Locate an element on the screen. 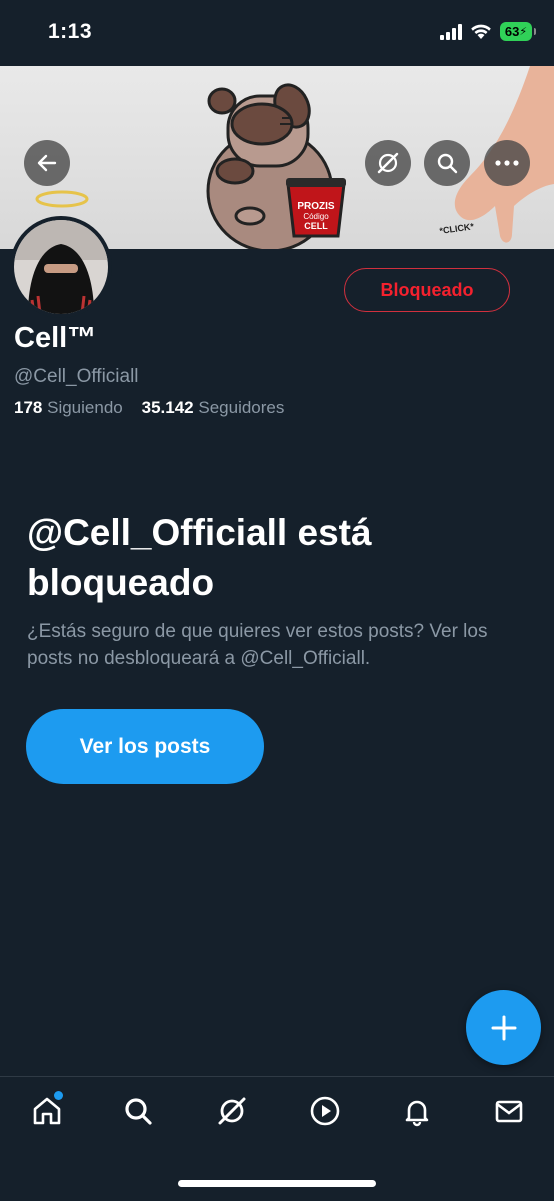 Image resolution: width=554 pixels, height=1201 pixels. notification-dot is located at coordinates (58, 1095).